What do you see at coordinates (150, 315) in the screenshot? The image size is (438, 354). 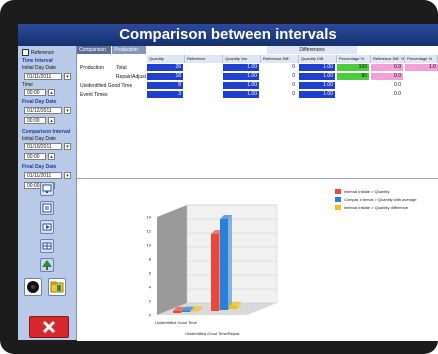 I see `y-tick-label: 0` at bounding box center [150, 315].